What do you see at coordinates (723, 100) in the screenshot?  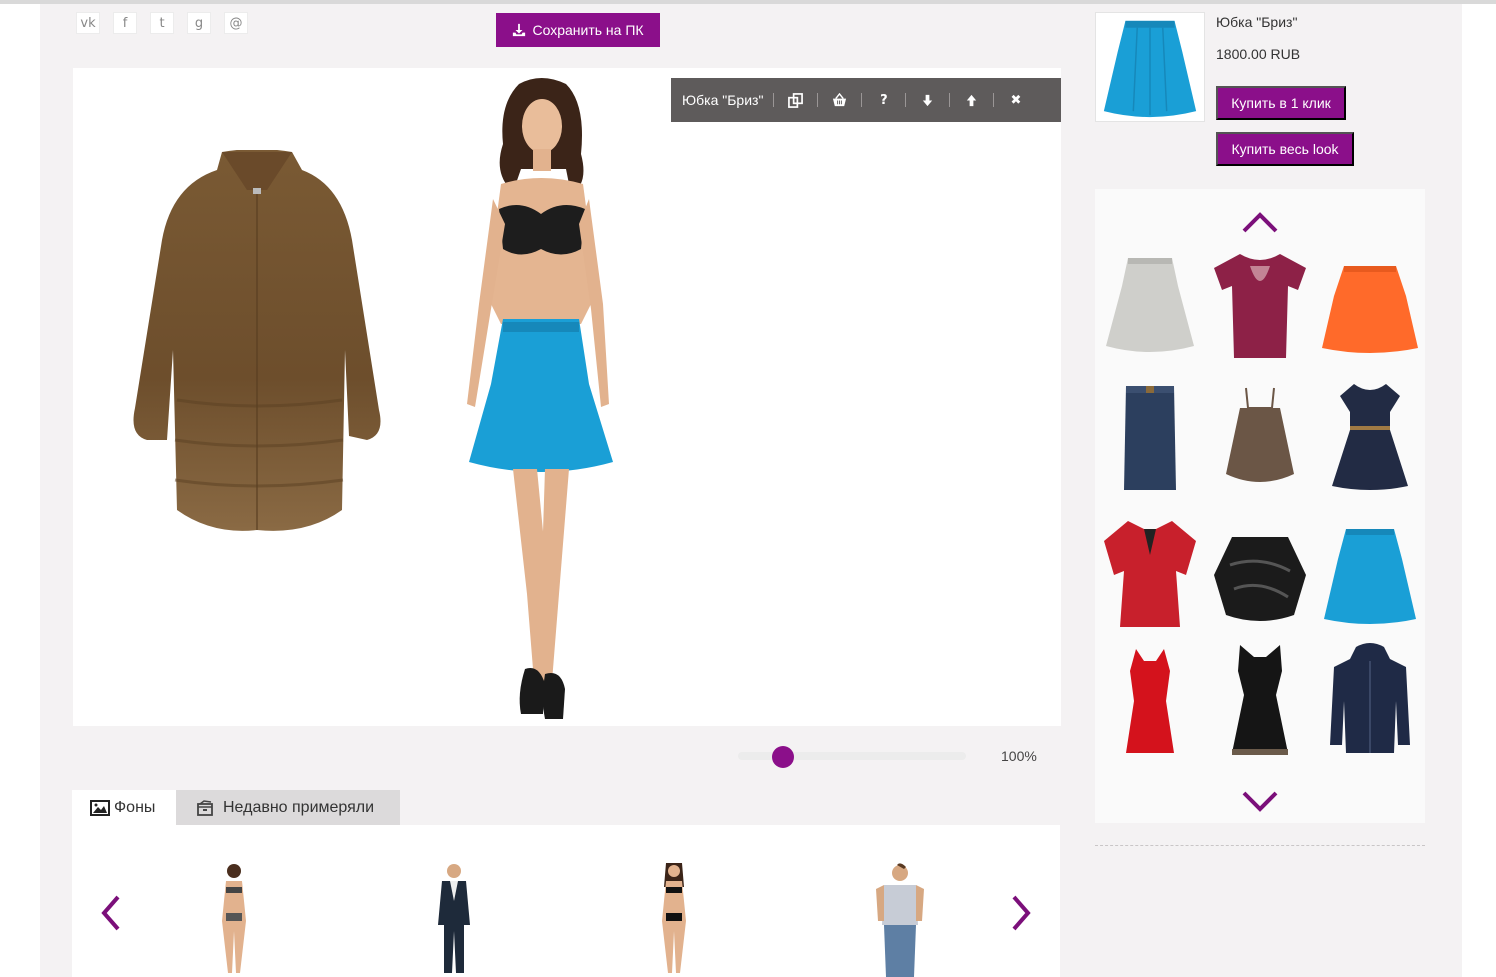 I see `selected-item-name: Юбка "Бриз"` at bounding box center [723, 100].